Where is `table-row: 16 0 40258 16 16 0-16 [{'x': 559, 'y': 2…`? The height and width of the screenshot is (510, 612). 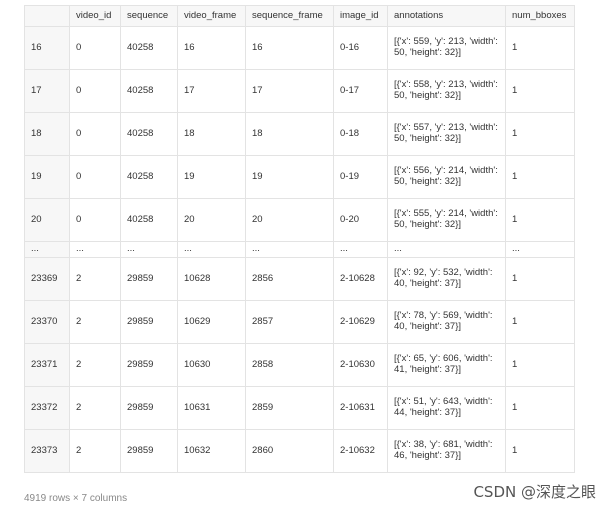 table-row: 16 0 40258 16 16 0-16 [{'x': 559, 'y': 2… is located at coordinates (299, 48).